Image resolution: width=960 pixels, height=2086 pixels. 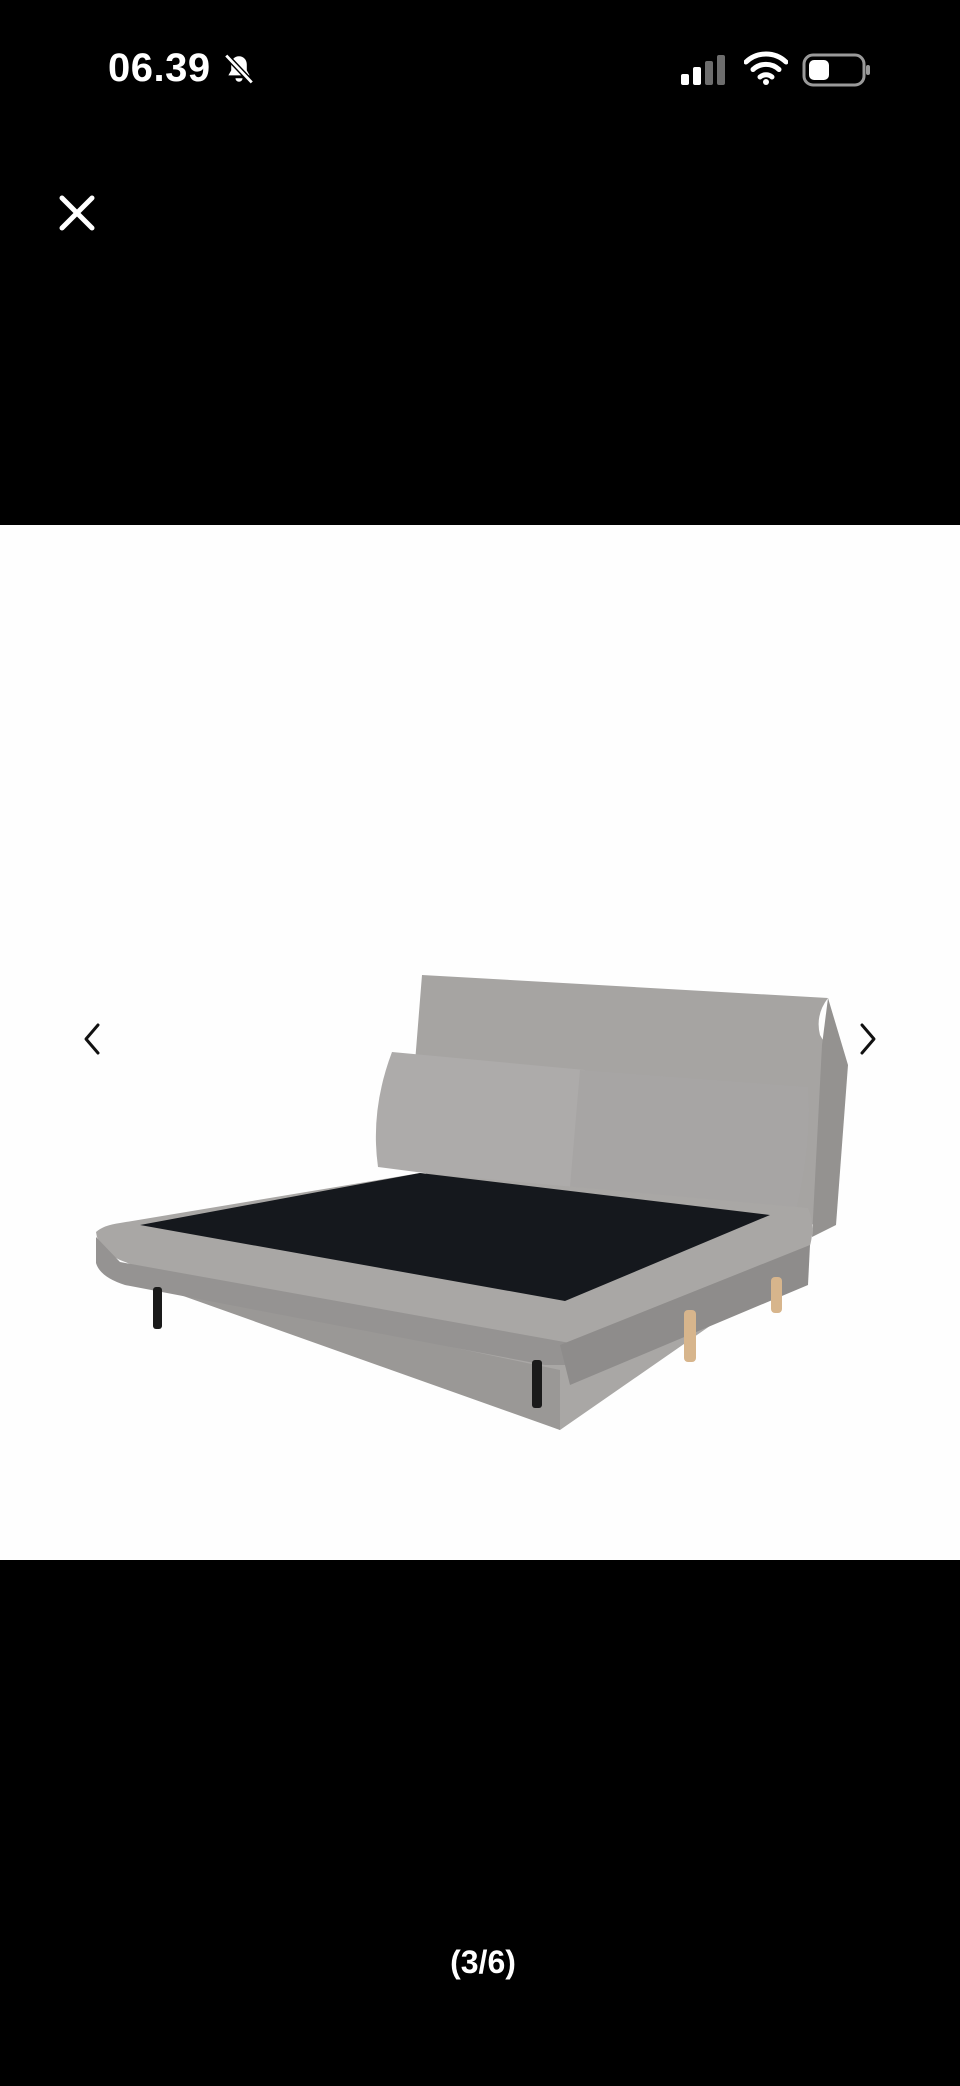 What do you see at coordinates (483, 1962) in the screenshot?
I see `image-counter: (3/6)` at bounding box center [483, 1962].